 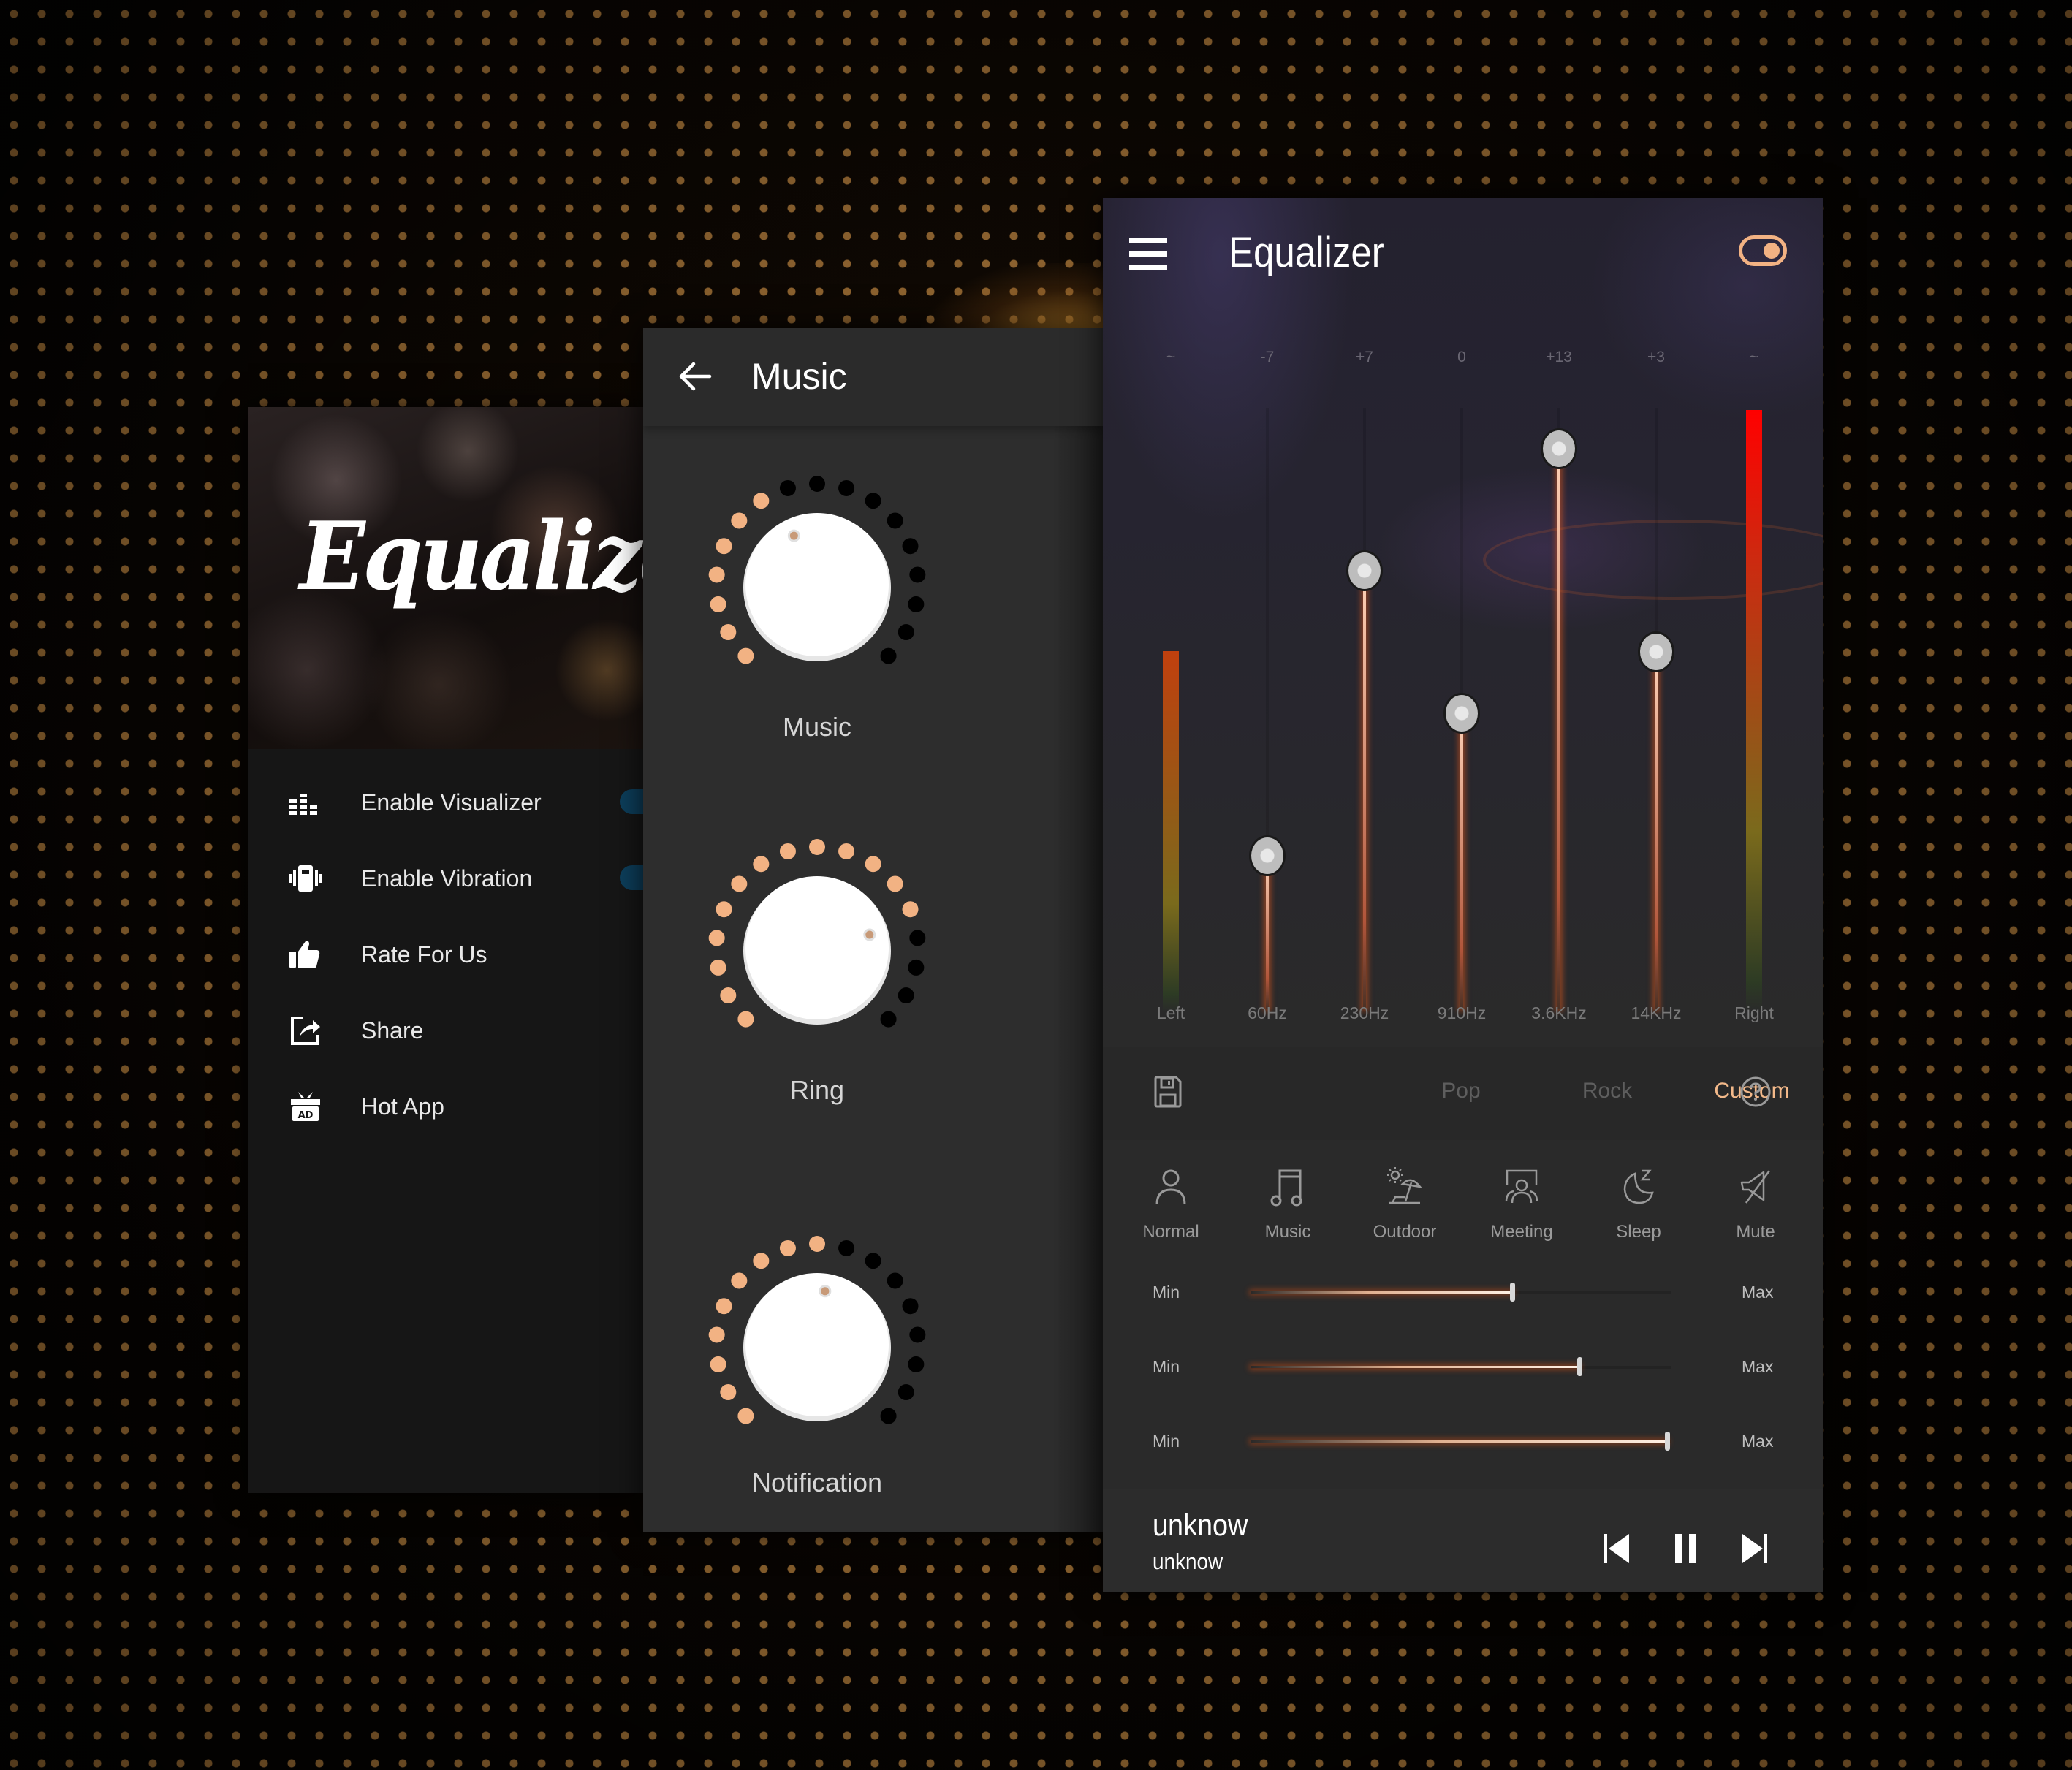 I want to click on hero-banner: Equalizer, so click(x=445, y=578).